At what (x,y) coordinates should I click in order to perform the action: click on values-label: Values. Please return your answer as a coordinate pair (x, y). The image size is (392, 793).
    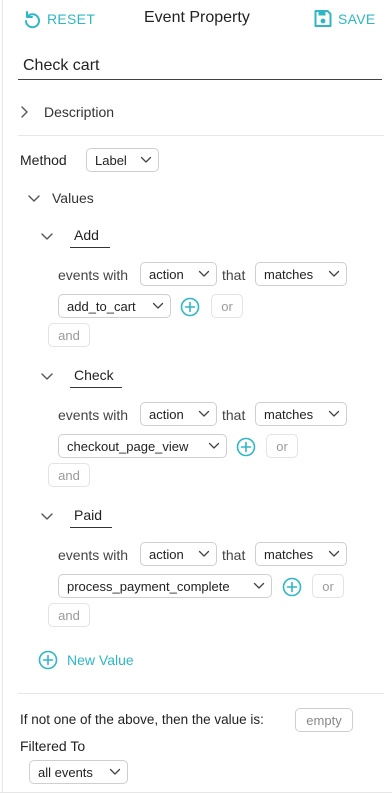
    Looking at the image, I should click on (73, 198).